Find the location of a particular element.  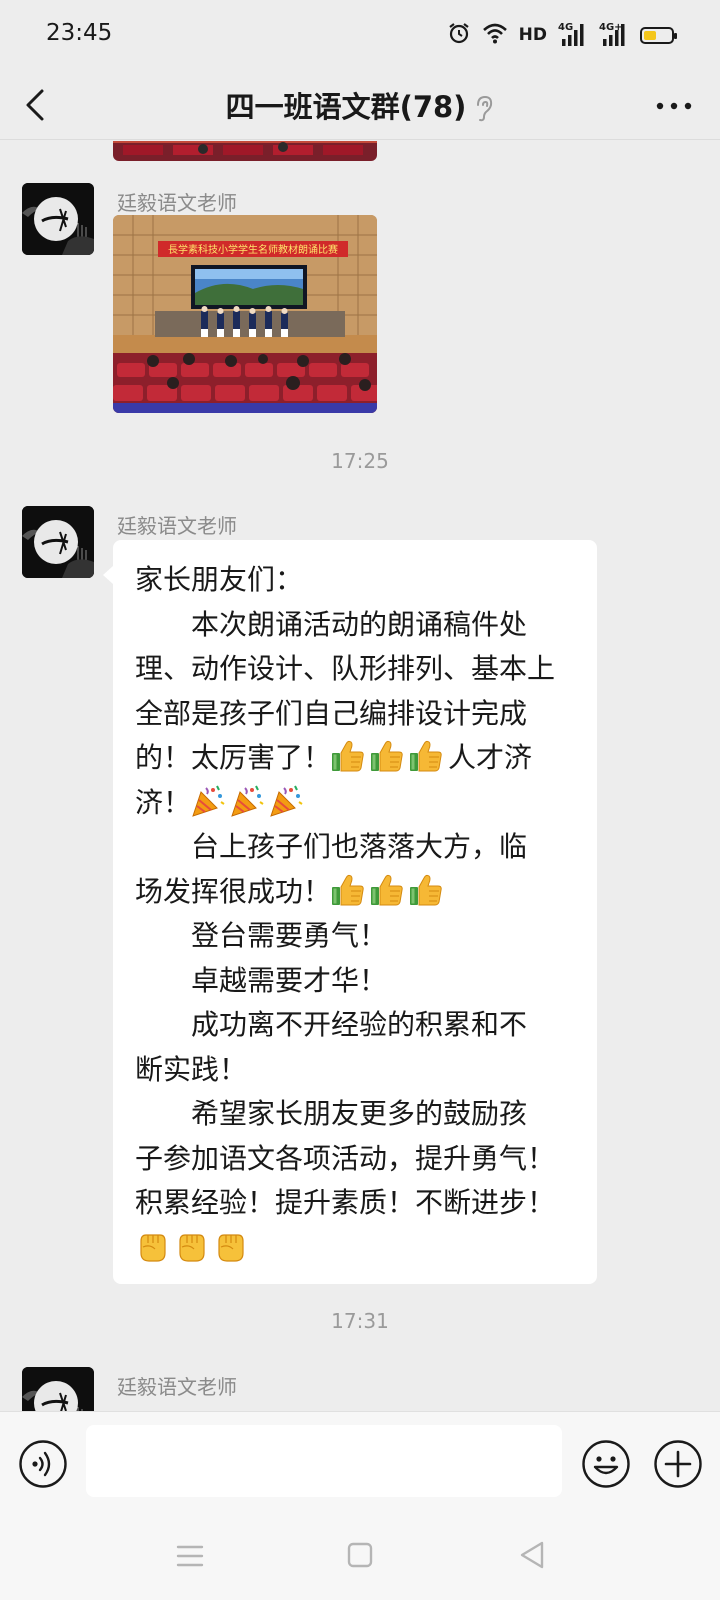

chat-title-row: 四一班语文群(78) is located at coordinates (360, 105).